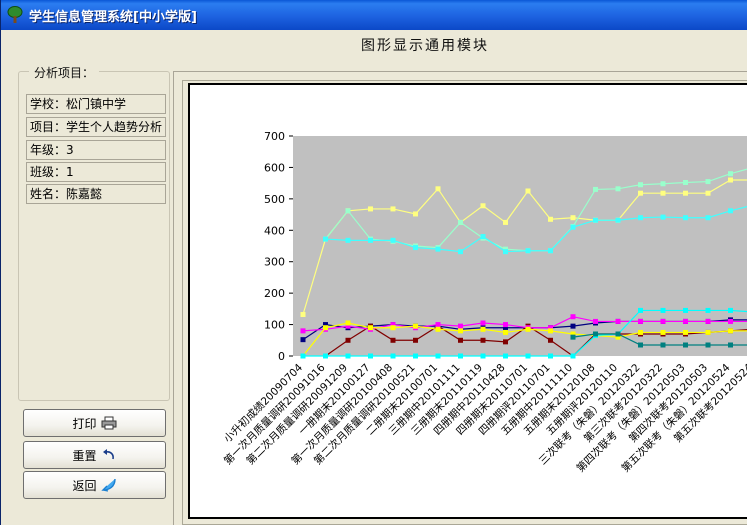 Image resolution: width=747 pixels, height=525 pixels. I want to click on name-field: 姓名：陈嘉懿, so click(96, 194).